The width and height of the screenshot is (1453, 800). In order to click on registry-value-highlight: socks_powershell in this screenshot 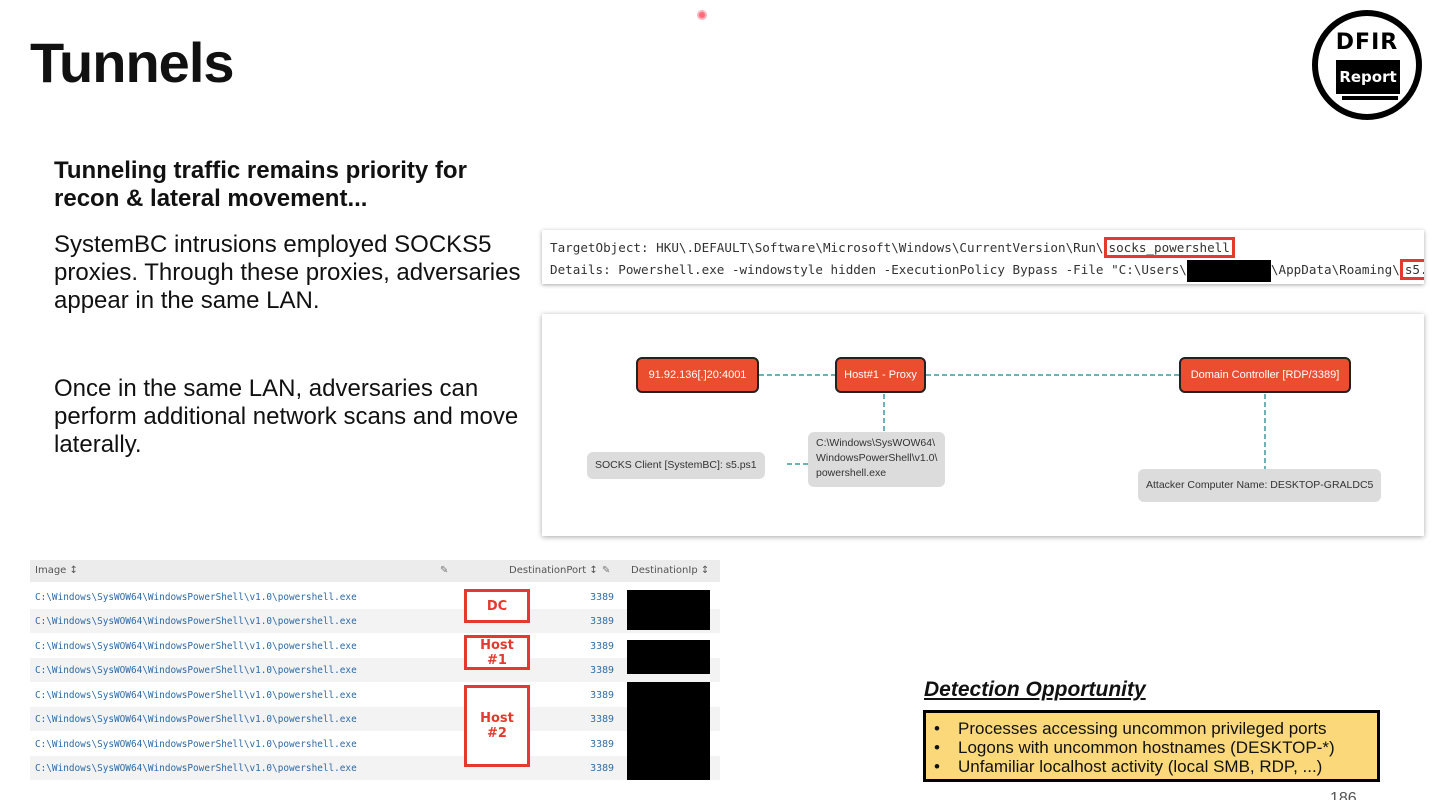, I will do `click(1169, 247)`.